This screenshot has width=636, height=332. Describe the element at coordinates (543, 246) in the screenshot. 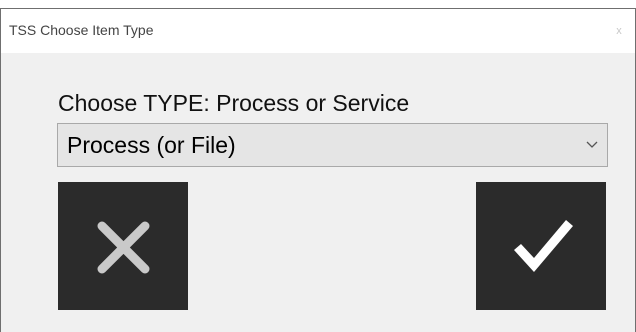

I see `checkmark-icon` at that location.